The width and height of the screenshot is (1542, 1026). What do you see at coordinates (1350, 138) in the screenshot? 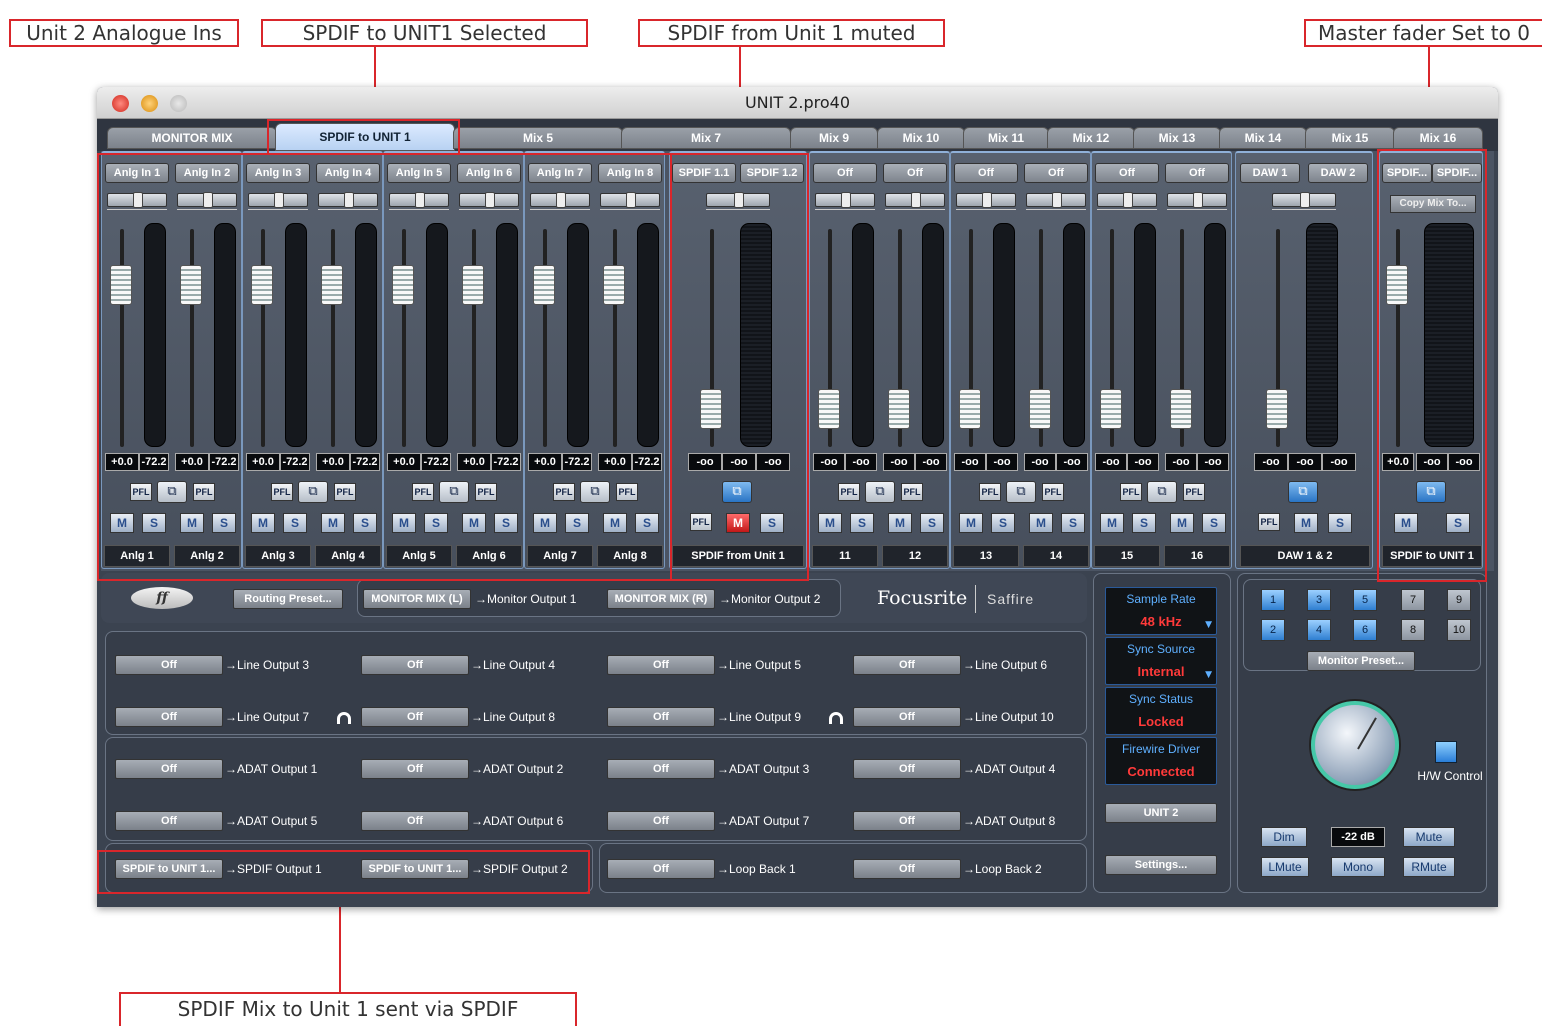
I see `tab-mix-15: Mix 15` at bounding box center [1350, 138].